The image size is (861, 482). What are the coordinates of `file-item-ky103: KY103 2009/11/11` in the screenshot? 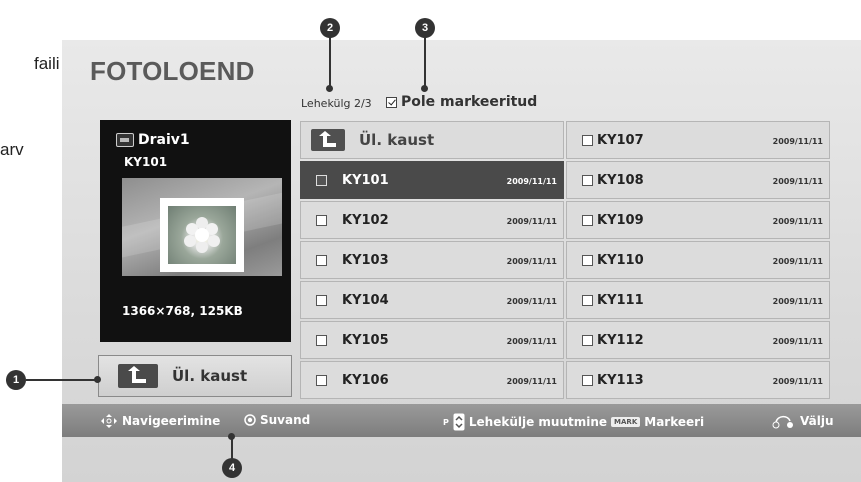 It's located at (432, 260).